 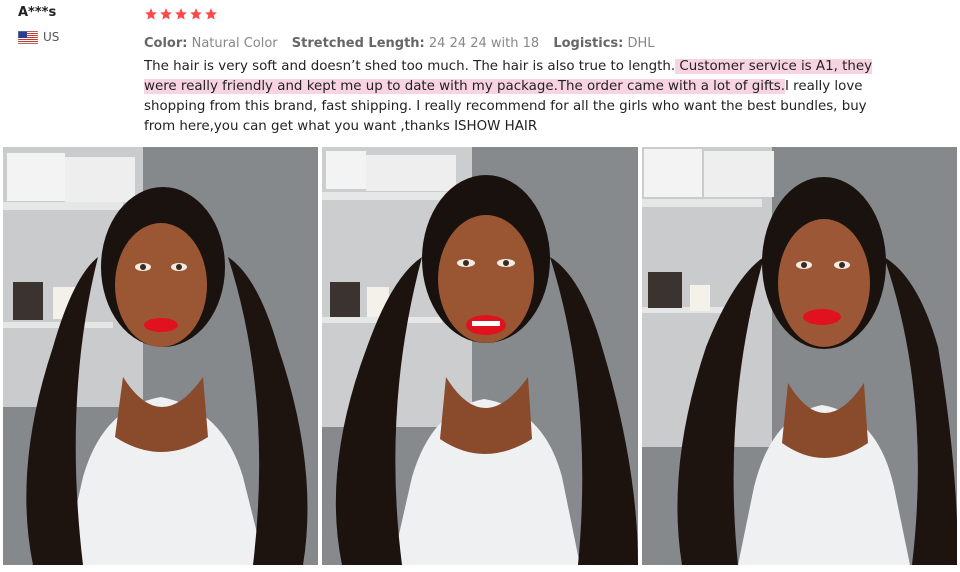 I want to click on country-code: US, so click(x=51, y=37).